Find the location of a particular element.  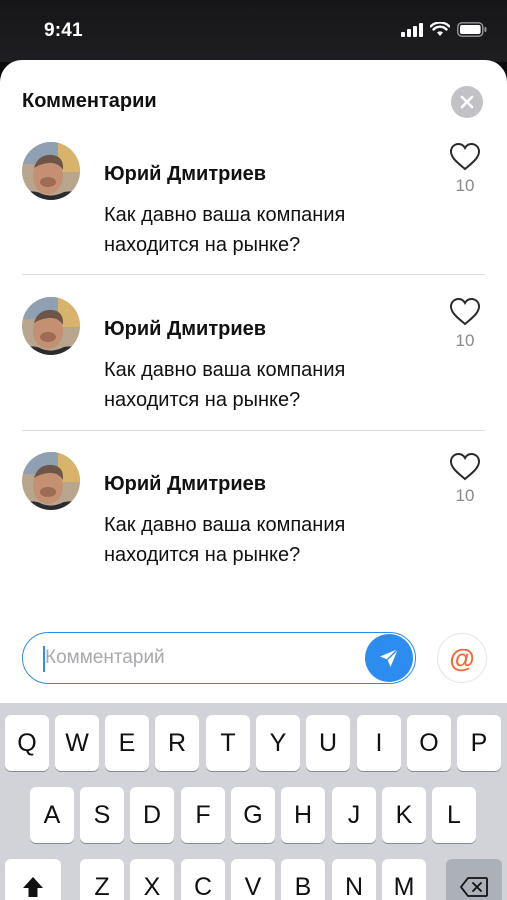

close-icon is located at coordinates (467, 102).